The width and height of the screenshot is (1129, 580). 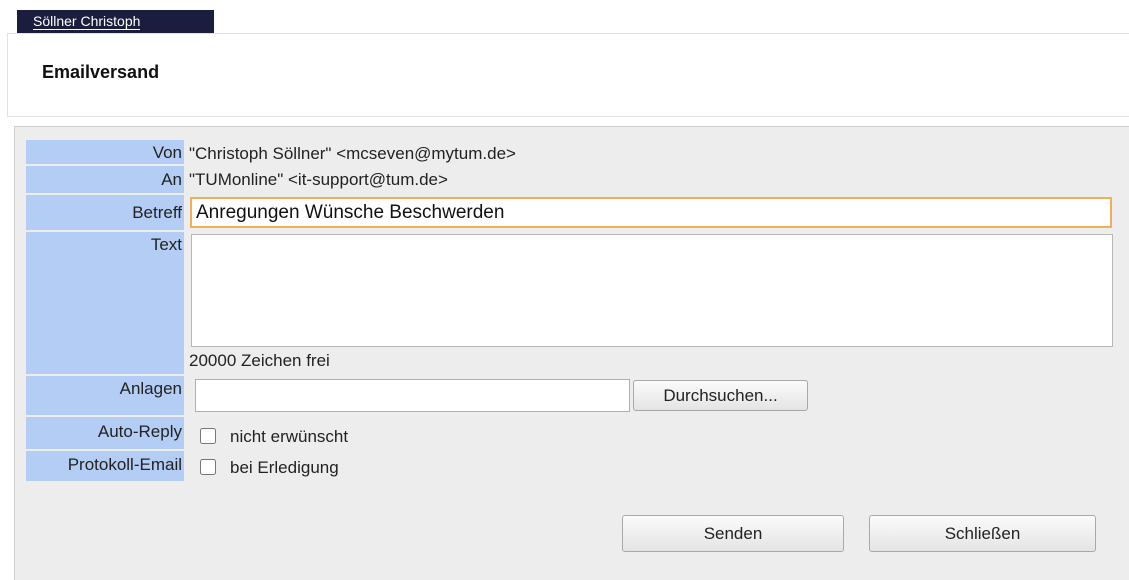 What do you see at coordinates (105, 395) in the screenshot?
I see `attachments-label: Anlagen` at bounding box center [105, 395].